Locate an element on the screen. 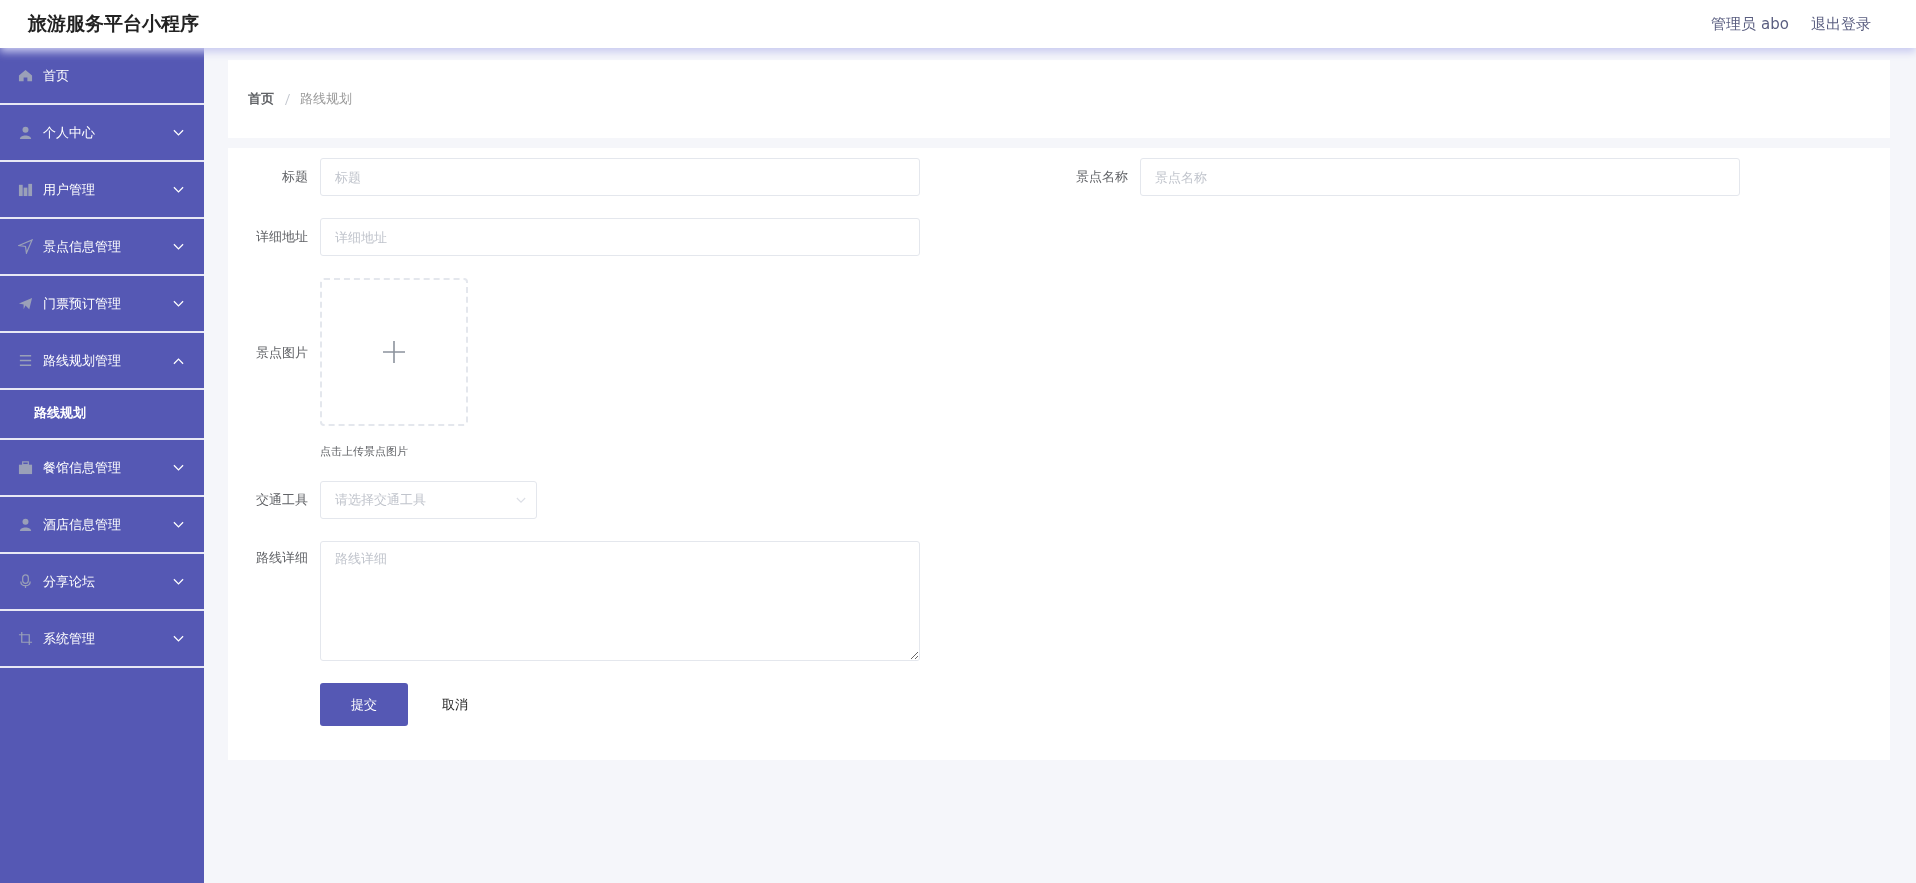  image-upload is located at coordinates (394, 352).